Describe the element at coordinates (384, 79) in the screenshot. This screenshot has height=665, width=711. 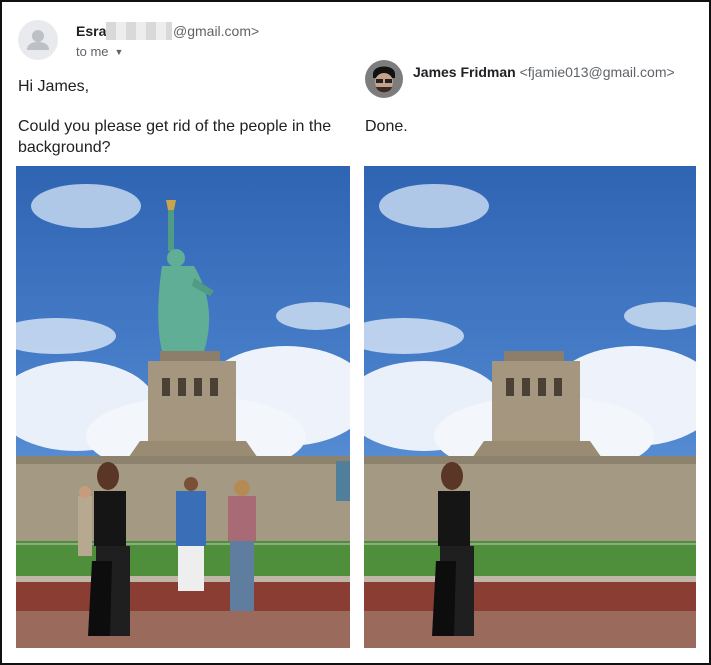
I see `sender-avatar-photo` at that location.